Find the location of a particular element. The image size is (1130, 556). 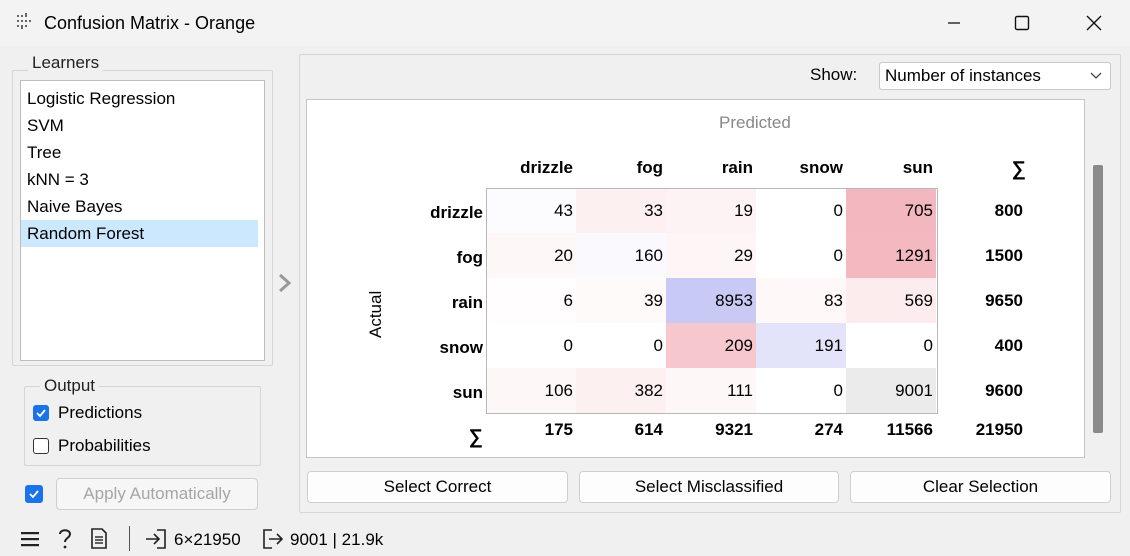

learner-item-selected: Random Forest is located at coordinates (139, 233).